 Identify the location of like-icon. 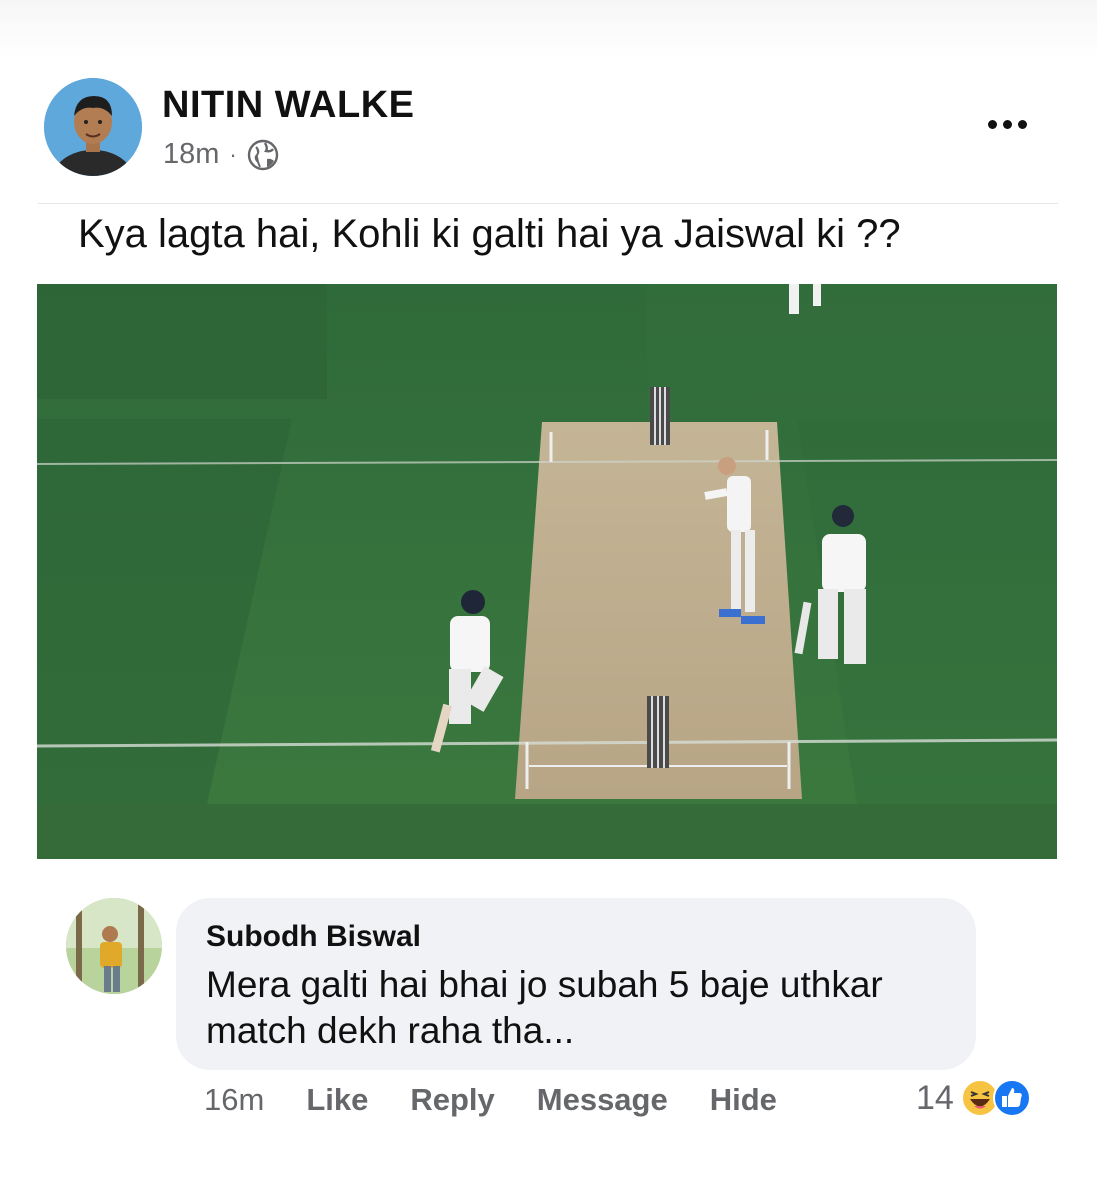
(1011, 1098).